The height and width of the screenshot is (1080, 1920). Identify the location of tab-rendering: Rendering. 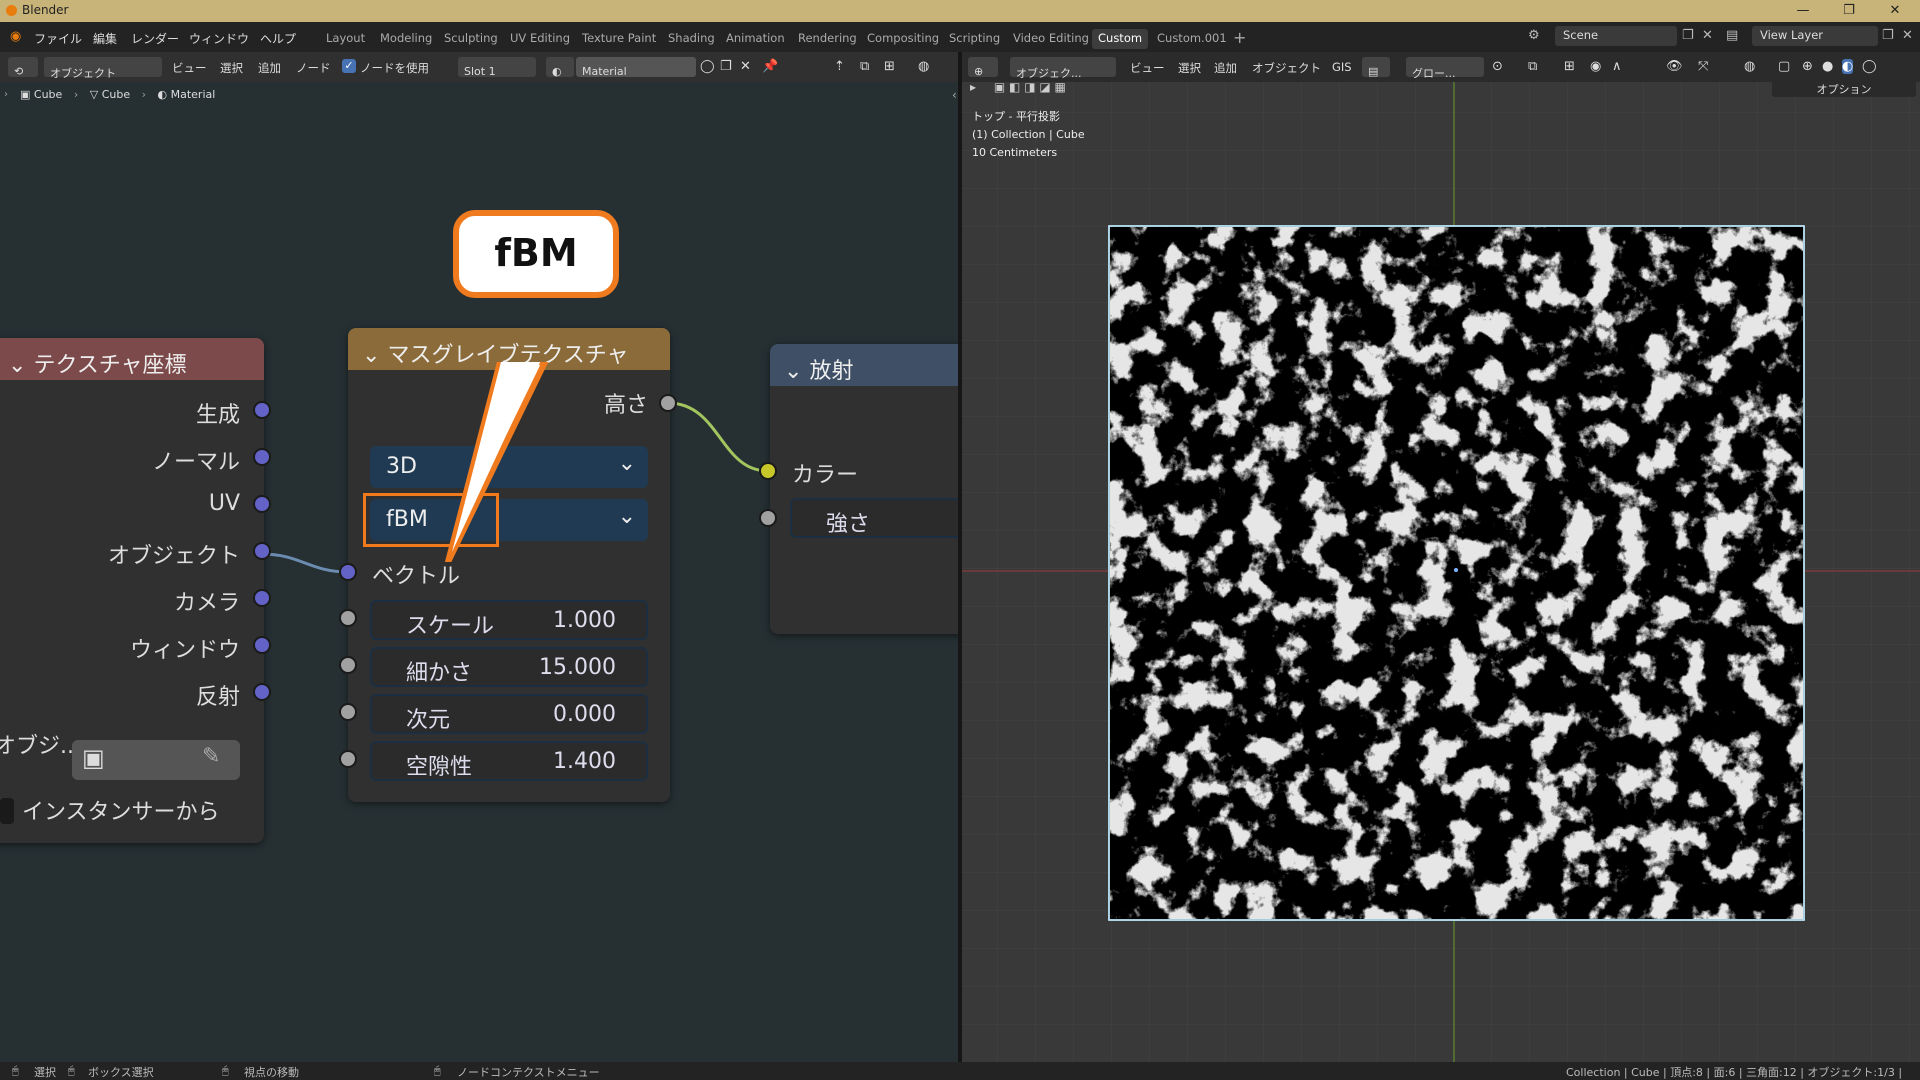
(827, 39).